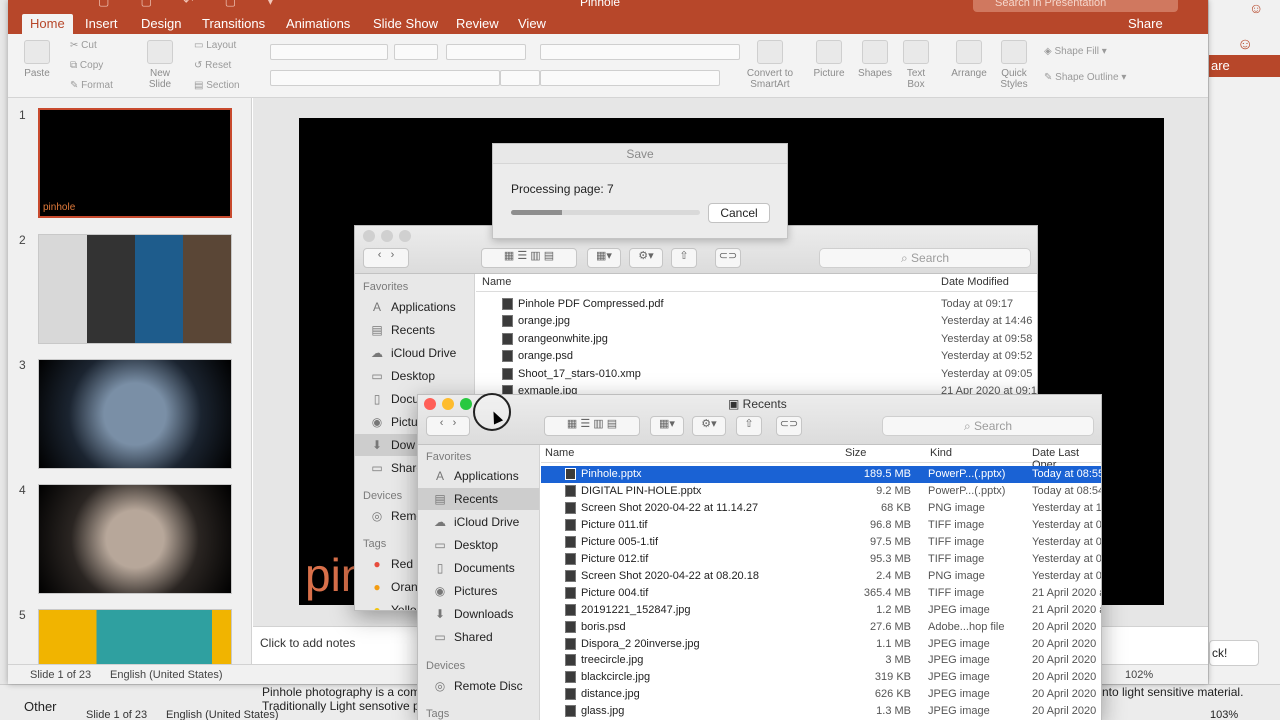 The height and width of the screenshot is (720, 1280). What do you see at coordinates (969, 59) in the screenshot?
I see `arrange-button: Arrange` at bounding box center [969, 59].